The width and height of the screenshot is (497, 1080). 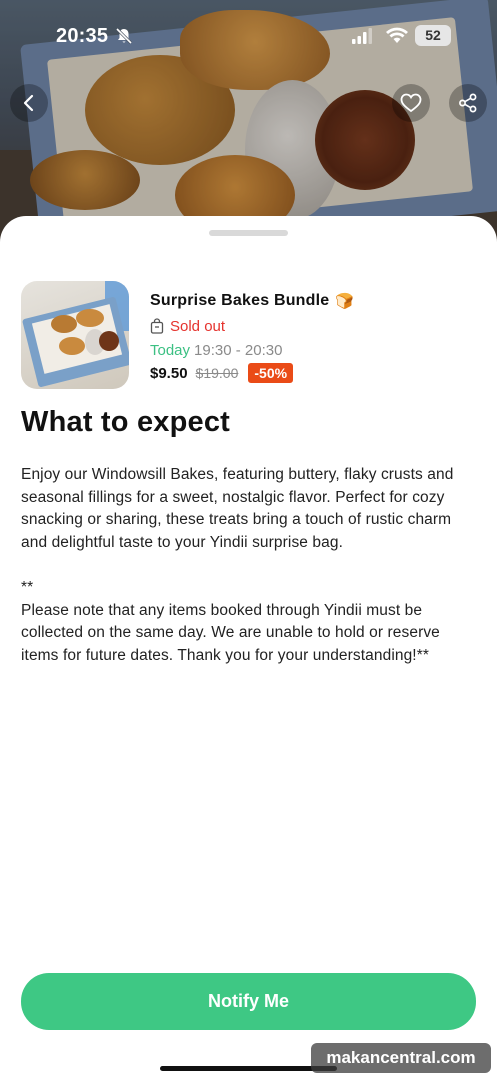 I want to click on bread-icon: 🍞, so click(x=345, y=301).